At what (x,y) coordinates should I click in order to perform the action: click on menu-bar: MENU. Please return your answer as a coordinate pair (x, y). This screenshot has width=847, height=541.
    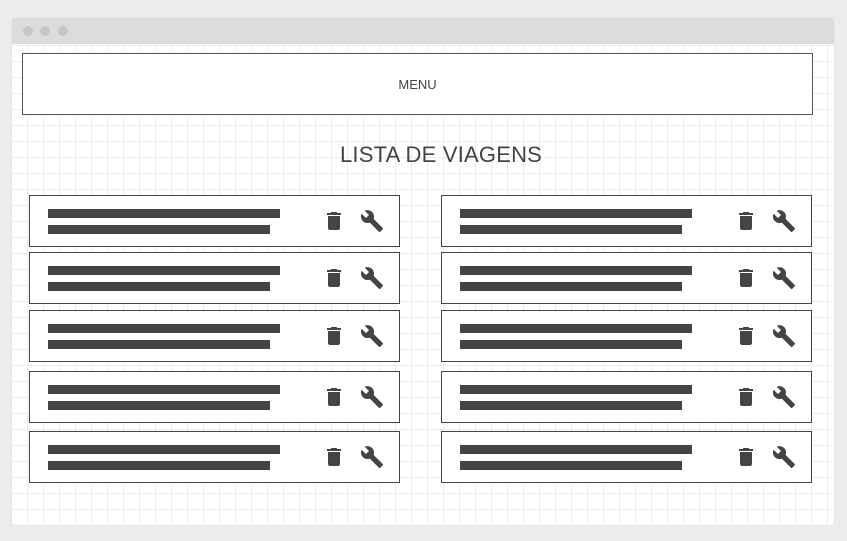
    Looking at the image, I should click on (417, 84).